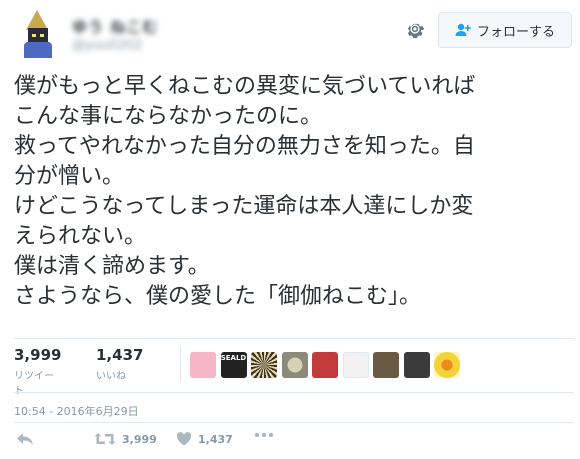 The width and height of the screenshot is (580, 459). What do you see at coordinates (386, 365) in the screenshot?
I see `person-avatar` at bounding box center [386, 365].